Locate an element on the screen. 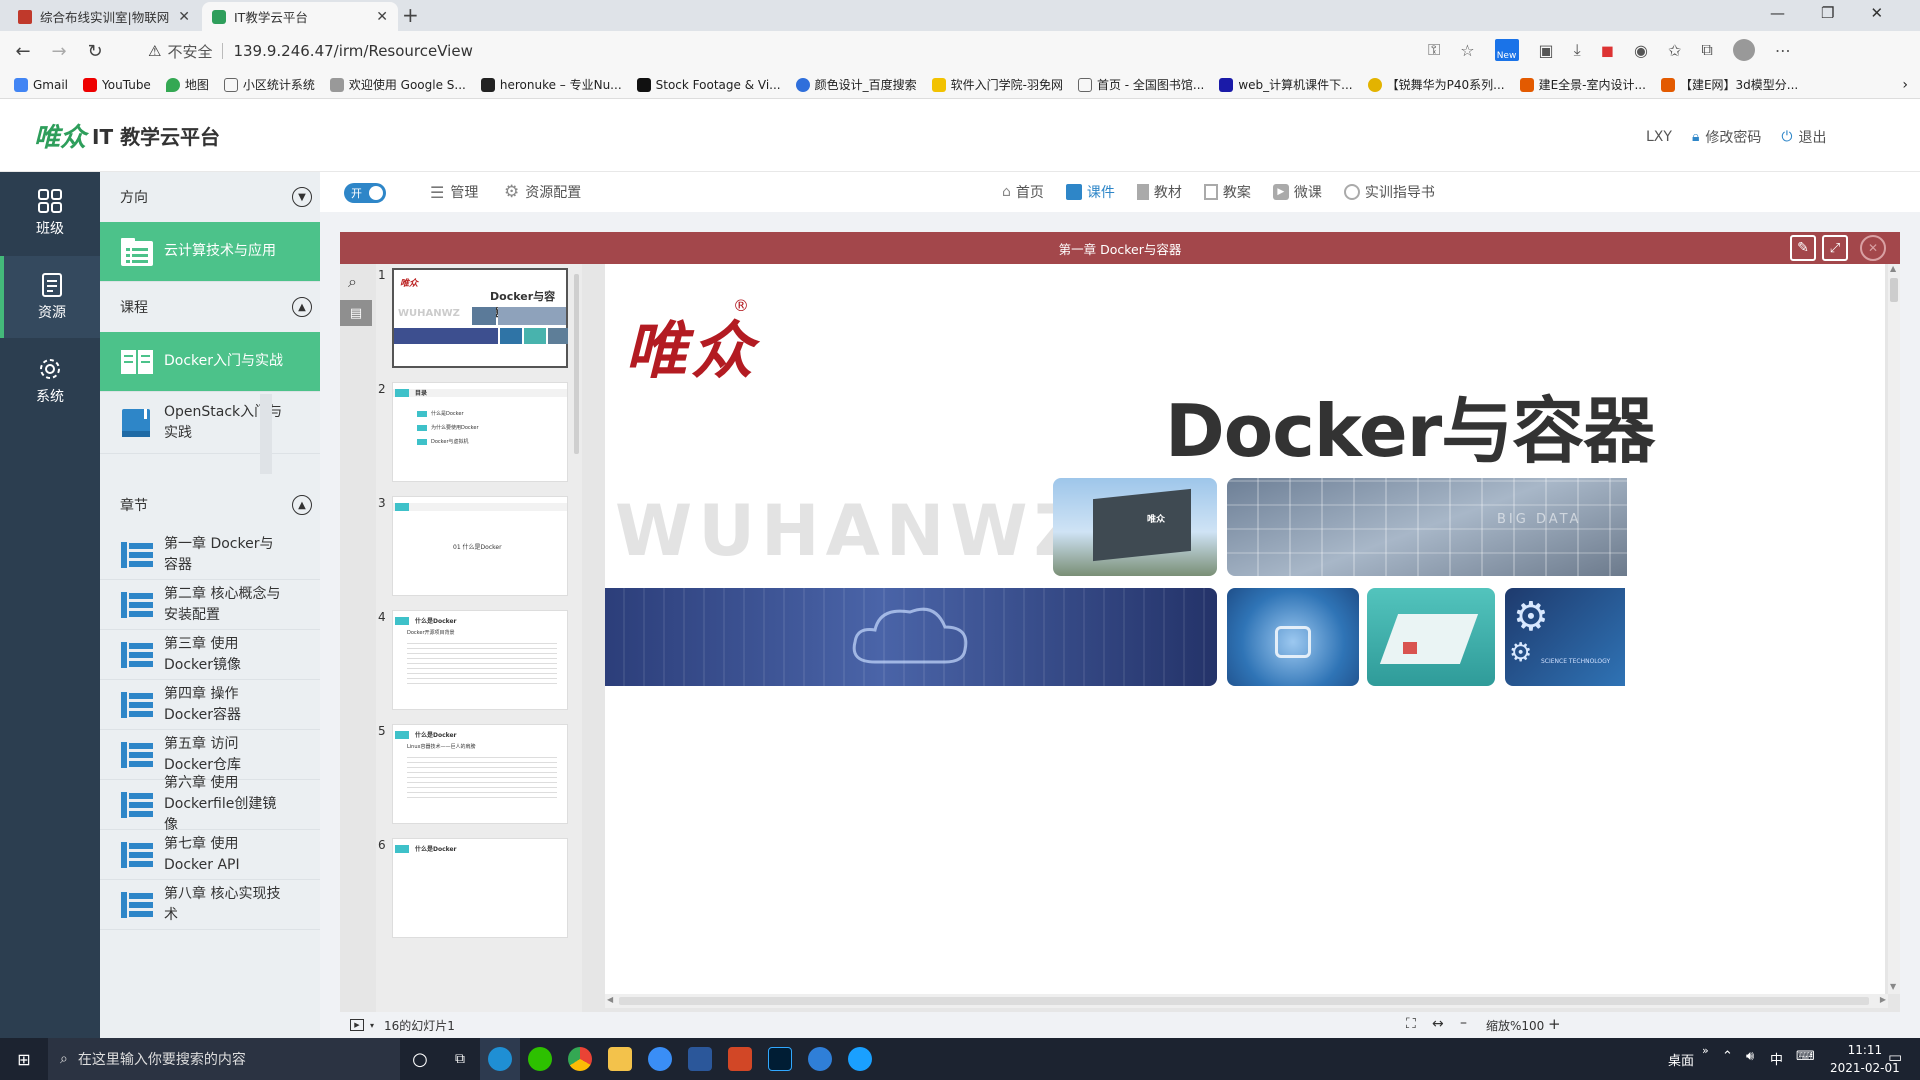 This screenshot has height=1080, width=1920. minimize-icon: — is located at coordinates (1777, 13).